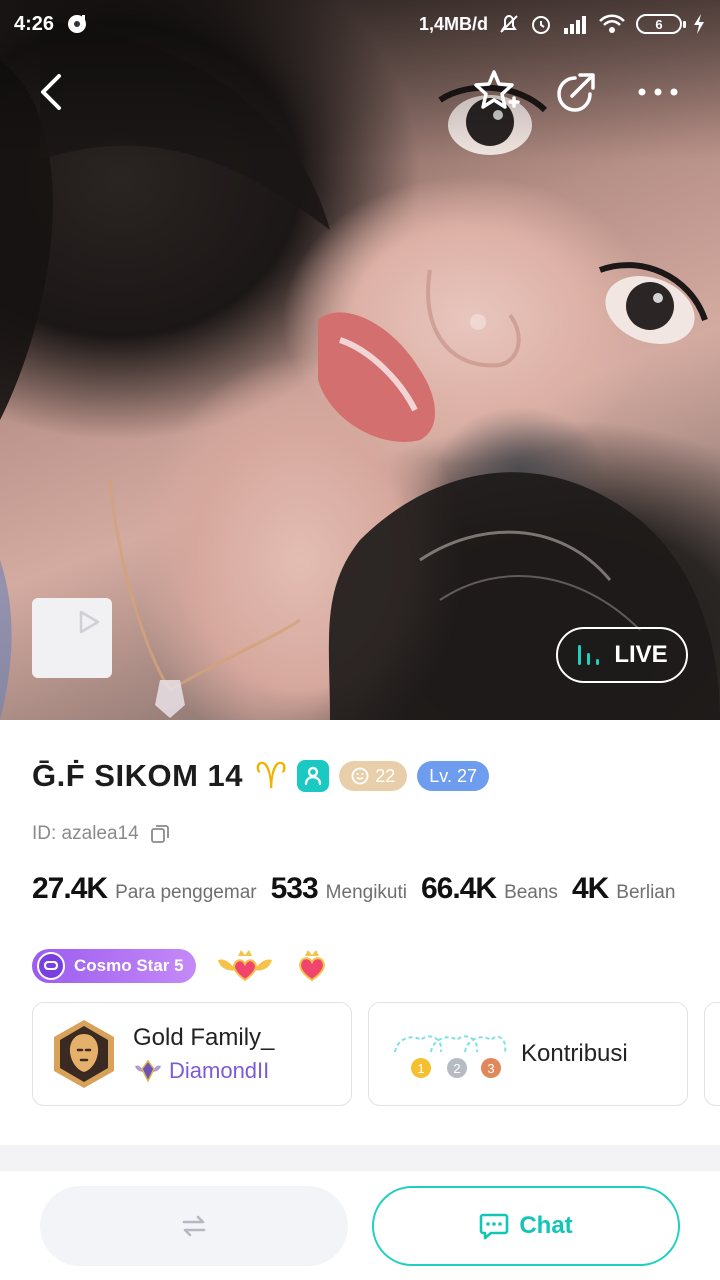 The image size is (720, 1280). Describe the element at coordinates (373, 776) in the screenshot. I see `age-badge: 22` at that location.